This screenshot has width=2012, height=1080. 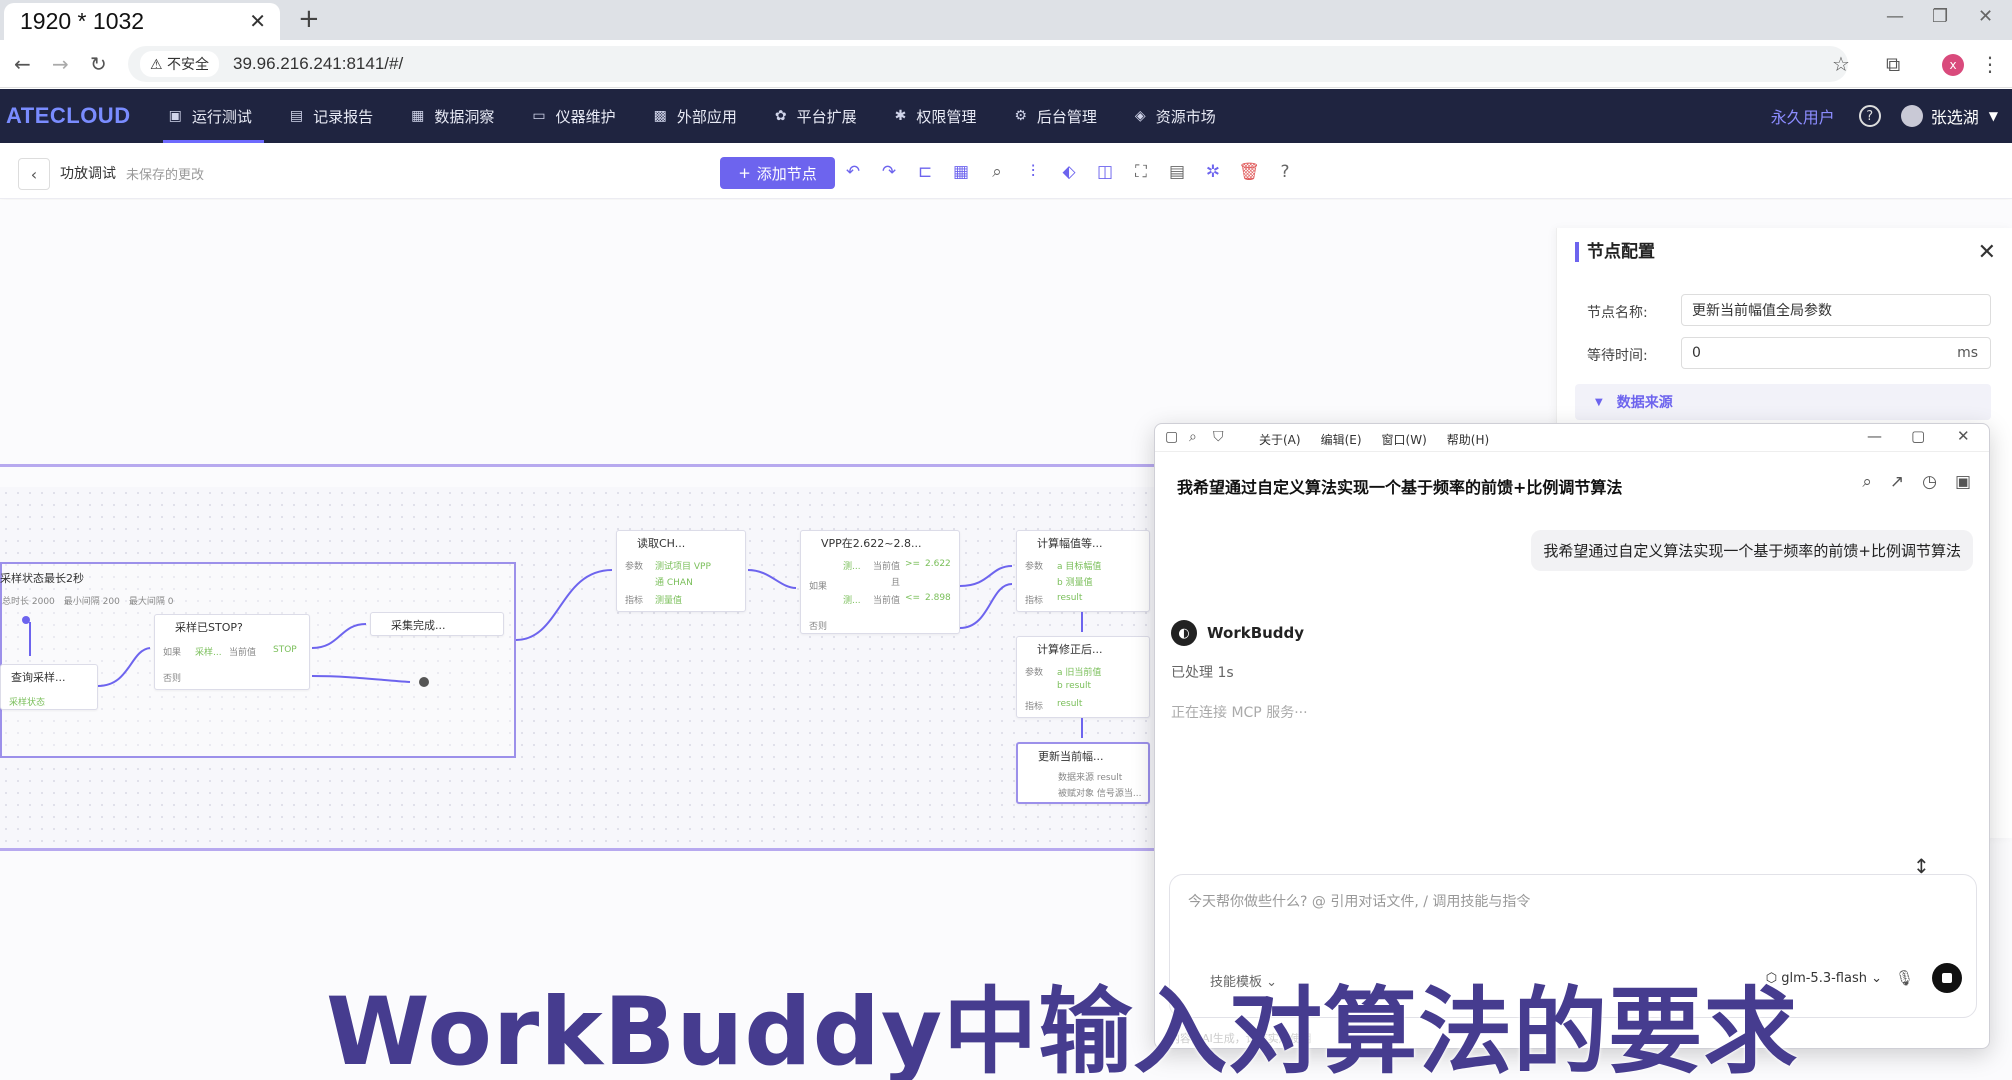 What do you see at coordinates (1184, 633) in the screenshot?
I see `agent-avatar-icon: ◐` at bounding box center [1184, 633].